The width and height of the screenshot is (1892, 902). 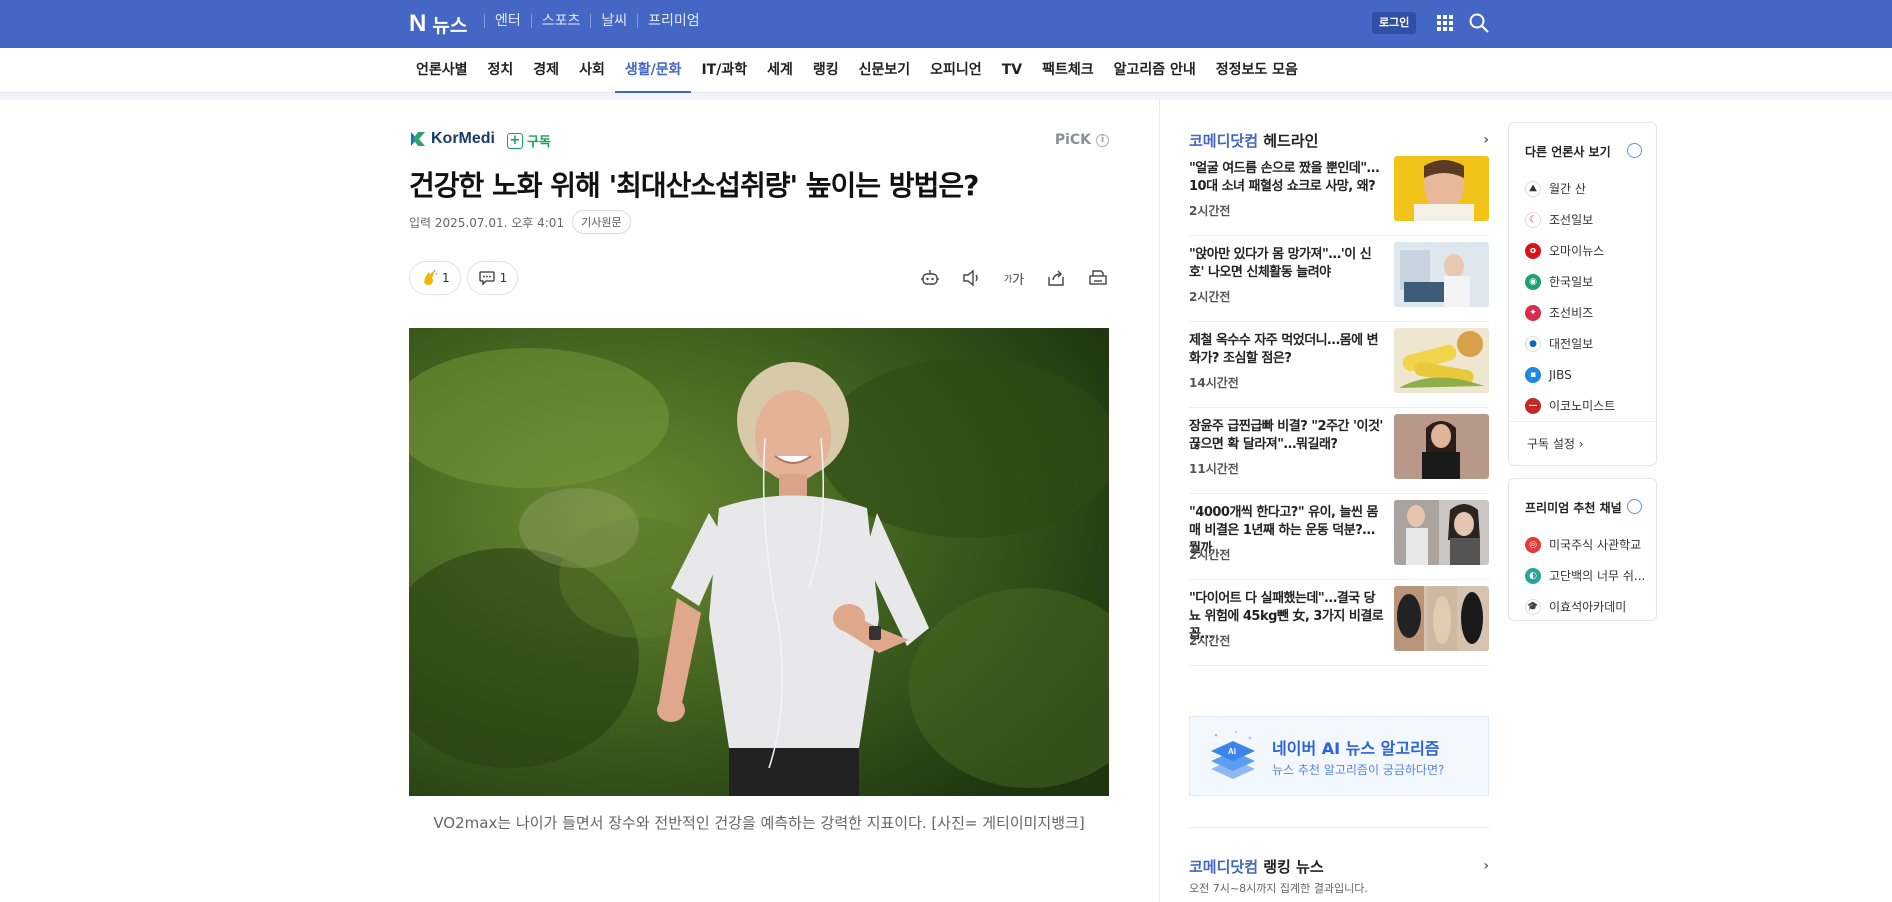 What do you see at coordinates (1339, 827) in the screenshot?
I see `ranking-divider` at bounding box center [1339, 827].